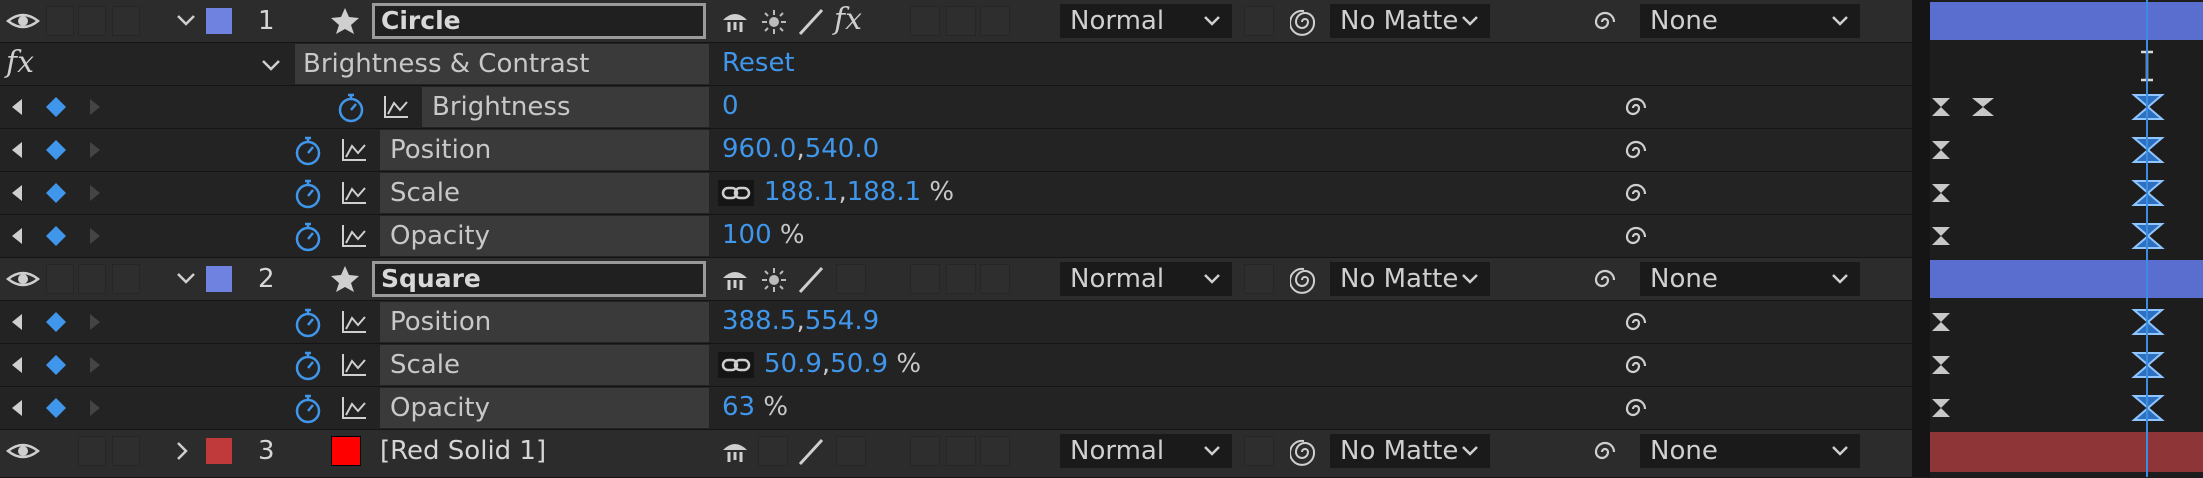 This screenshot has height=478, width=2203. What do you see at coordinates (793, 364) in the screenshot?
I see `scale-x: 50.9` at bounding box center [793, 364].